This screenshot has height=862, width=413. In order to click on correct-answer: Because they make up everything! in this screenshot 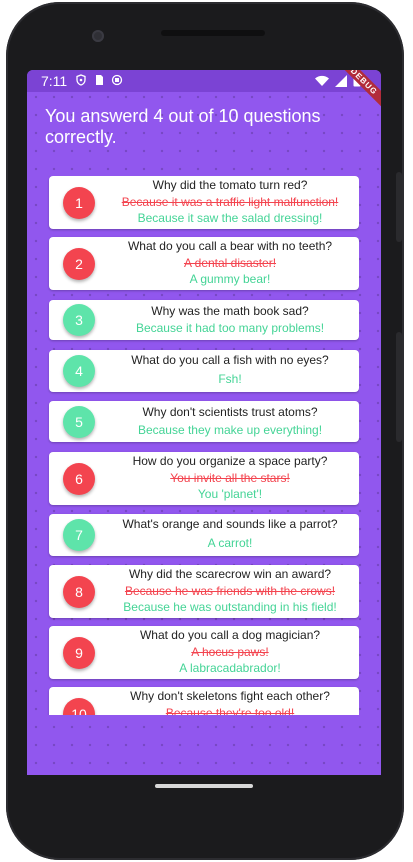, I will do `click(230, 430)`.